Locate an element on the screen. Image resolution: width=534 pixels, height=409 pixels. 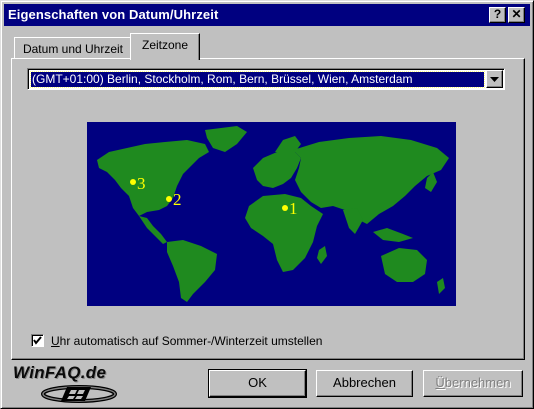
map-south-america is located at coordinates (192, 271).